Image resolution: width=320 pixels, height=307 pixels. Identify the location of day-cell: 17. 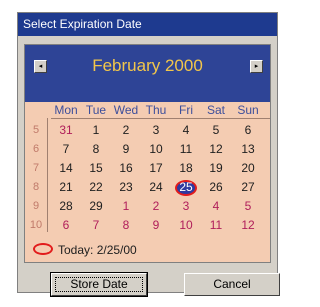
(156, 168).